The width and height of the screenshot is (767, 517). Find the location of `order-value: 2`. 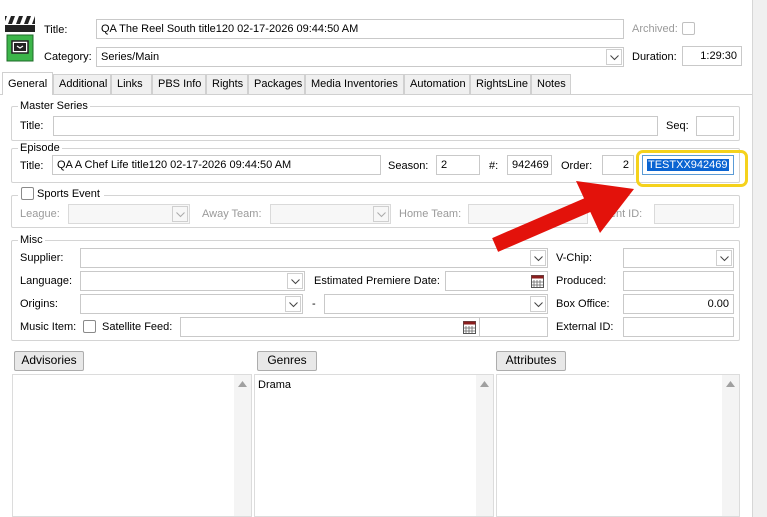

order-value: 2 is located at coordinates (625, 165).